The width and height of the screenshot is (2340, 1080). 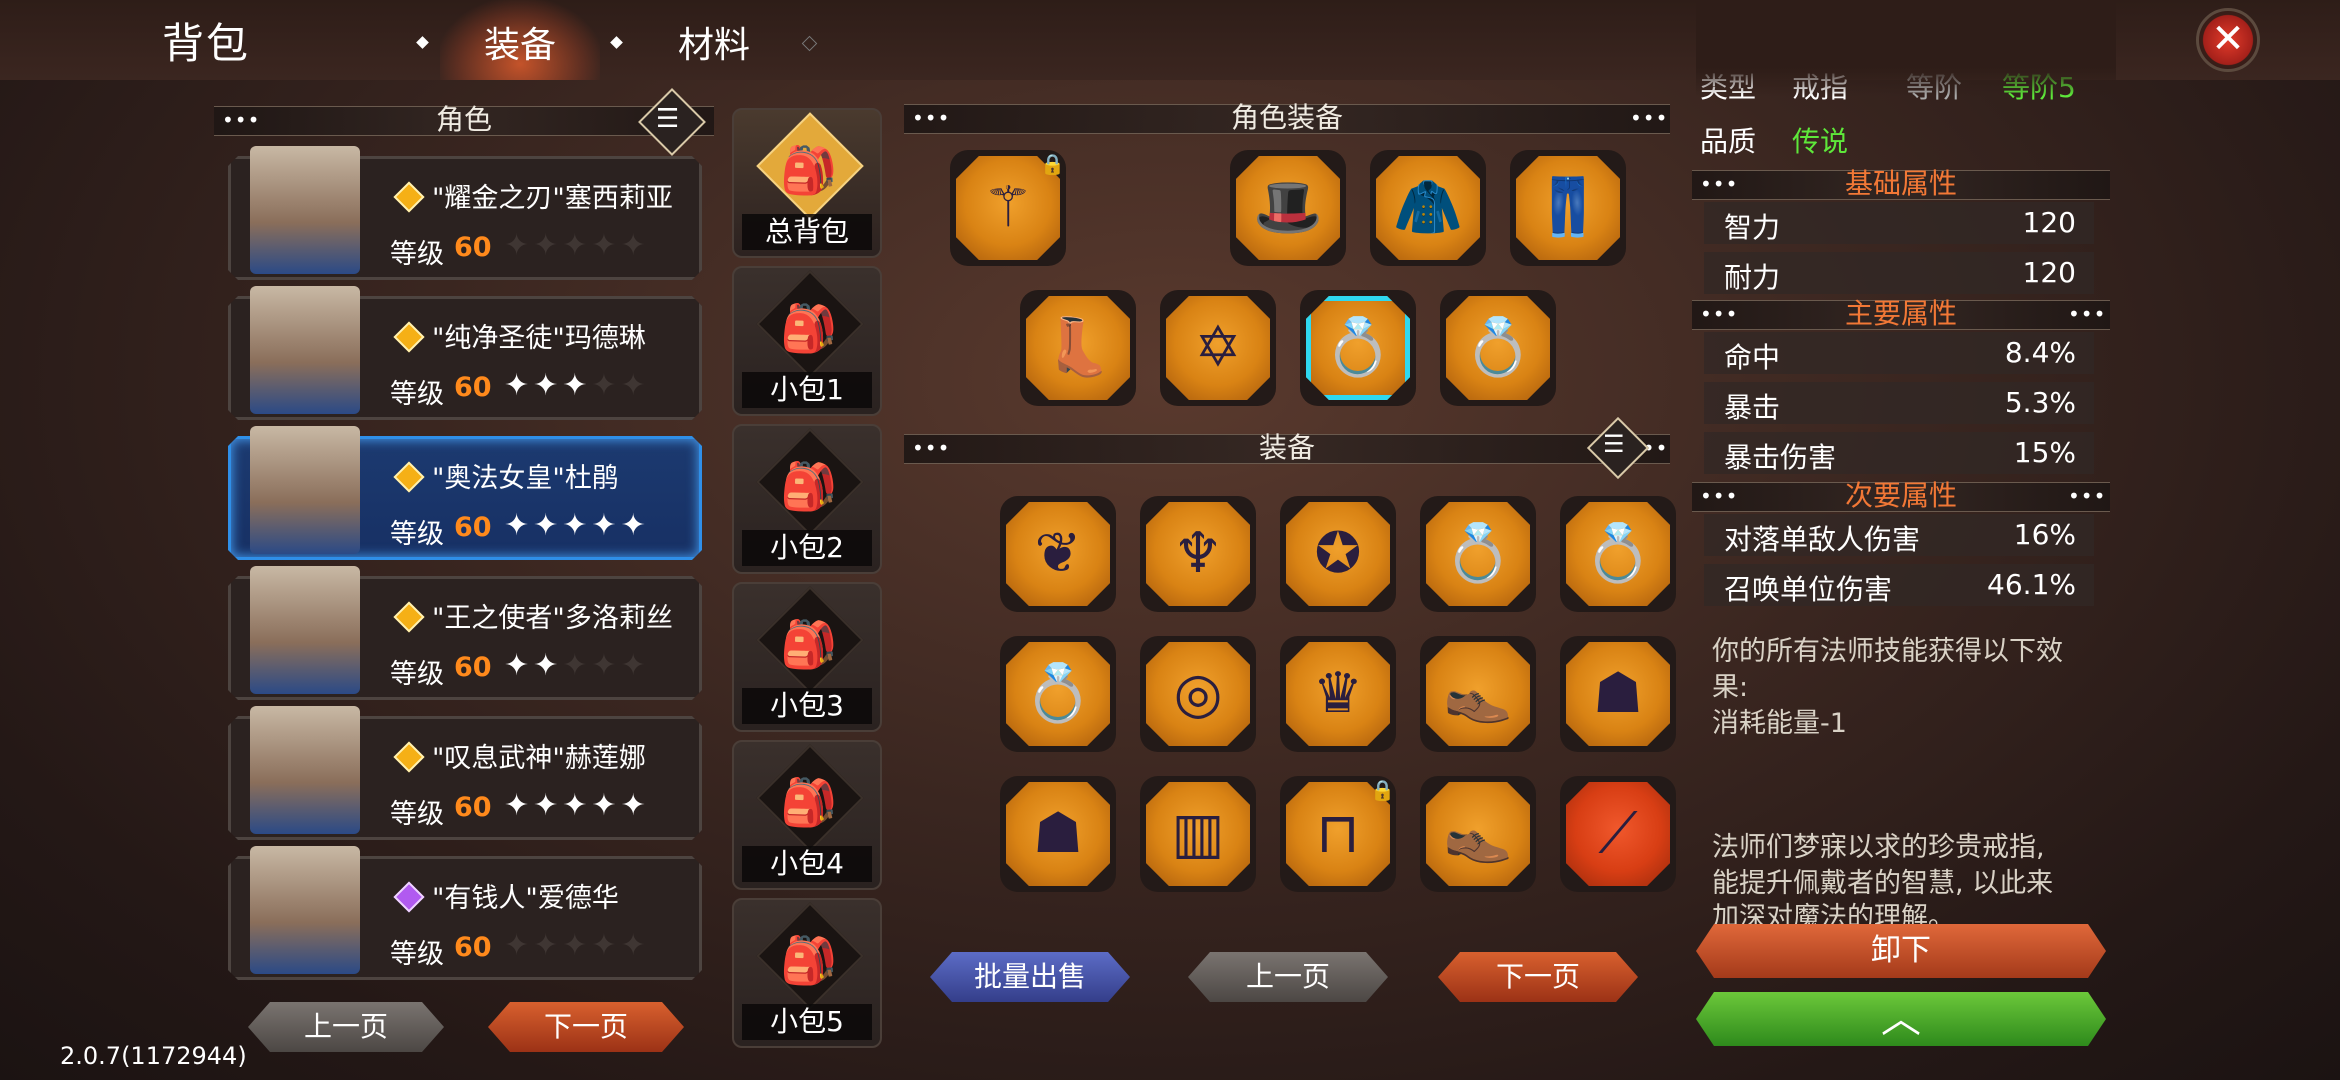 What do you see at coordinates (1899, 585) in the screenshot?
I see `stat-row: 召唤单位伤害 46.1%` at bounding box center [1899, 585].